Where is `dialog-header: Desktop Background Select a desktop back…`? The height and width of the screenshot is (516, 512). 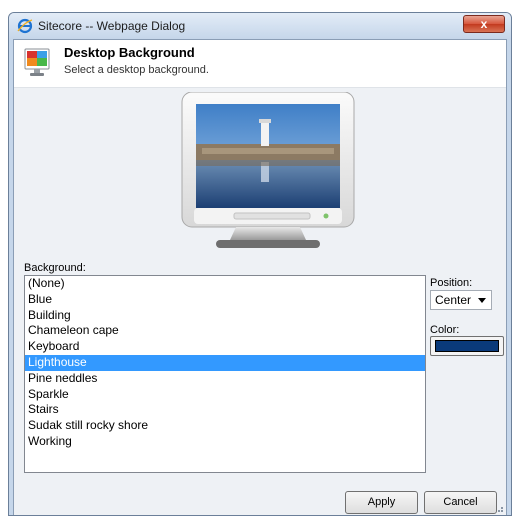
dialog-header: Desktop Background Select a desktop back… is located at coordinates (260, 64).